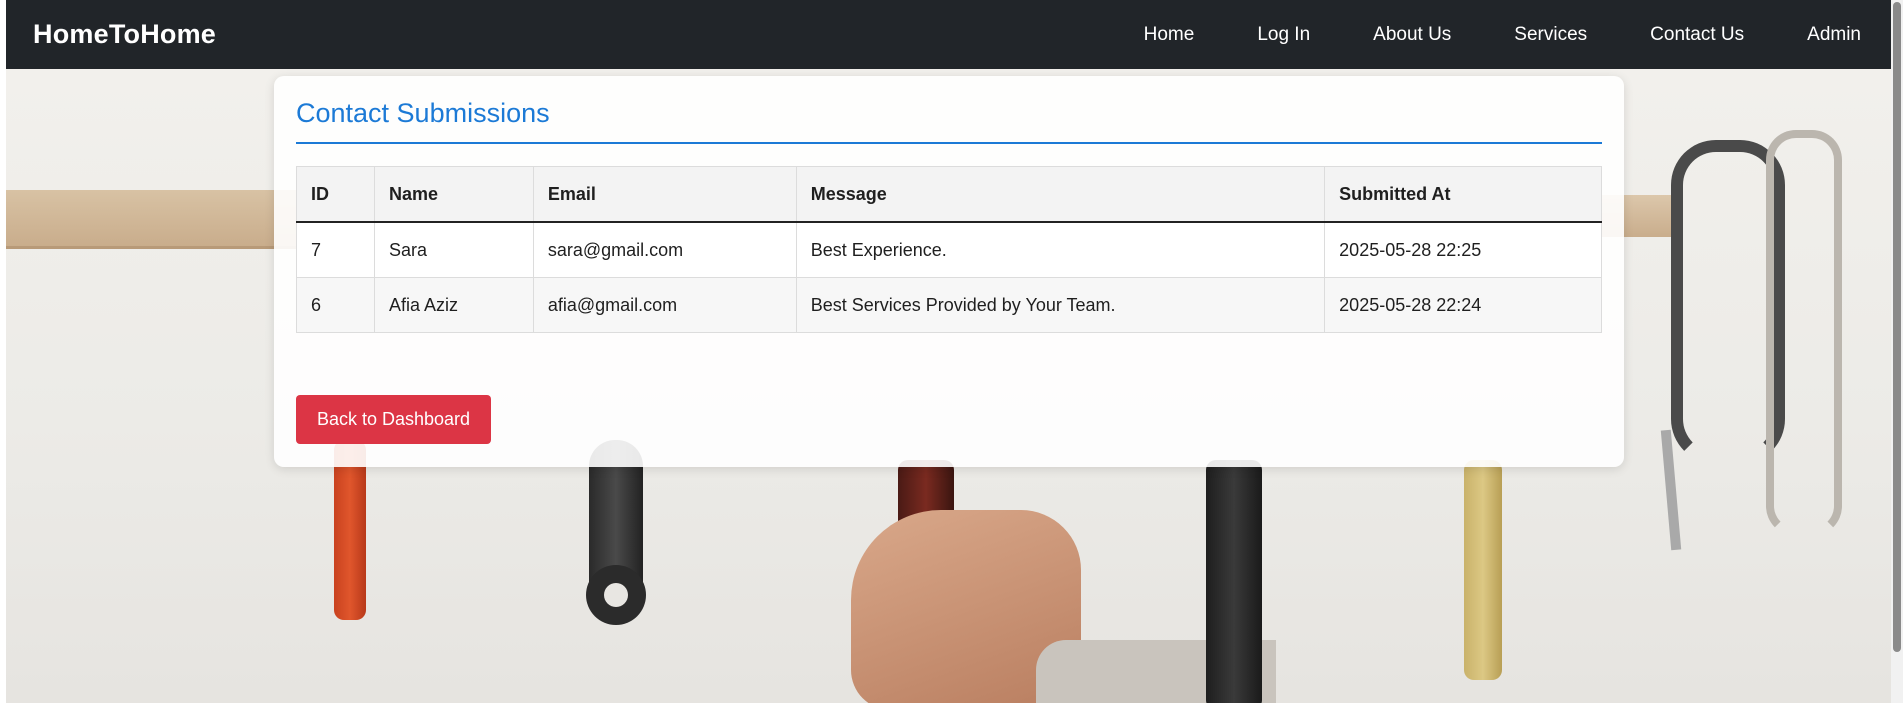  I want to click on scissors-decoration, so click(1804, 333).